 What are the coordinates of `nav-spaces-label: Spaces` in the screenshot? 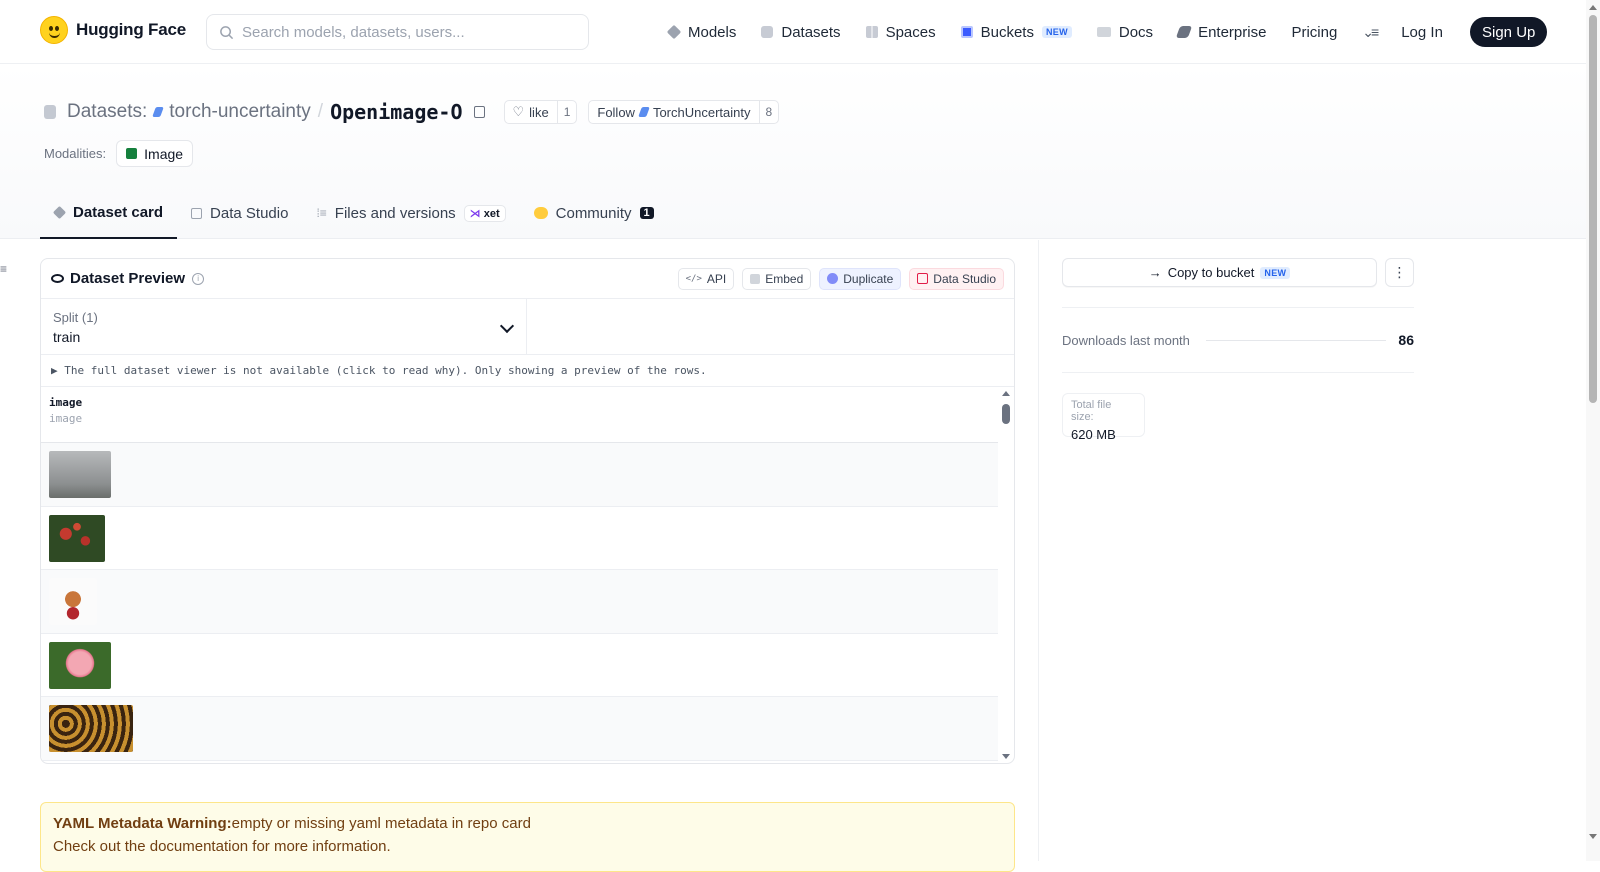 It's located at (910, 32).